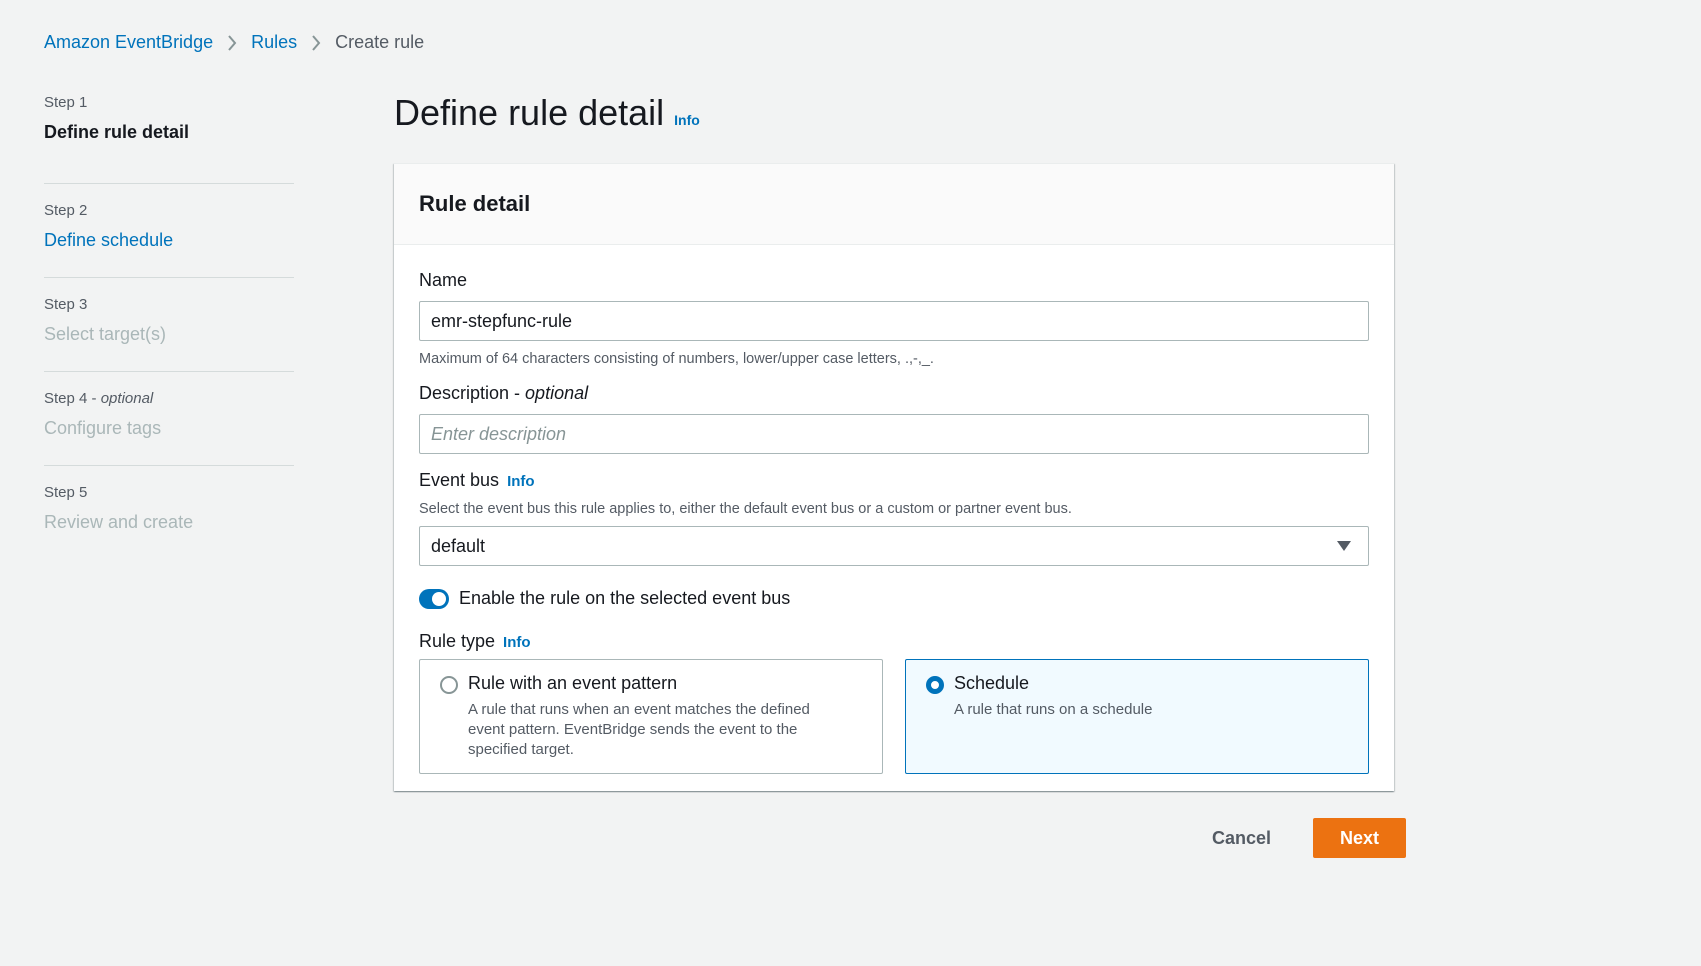 The image size is (1701, 966). Describe the element at coordinates (1298, 838) in the screenshot. I see `form-actions: Cancel Next` at that location.